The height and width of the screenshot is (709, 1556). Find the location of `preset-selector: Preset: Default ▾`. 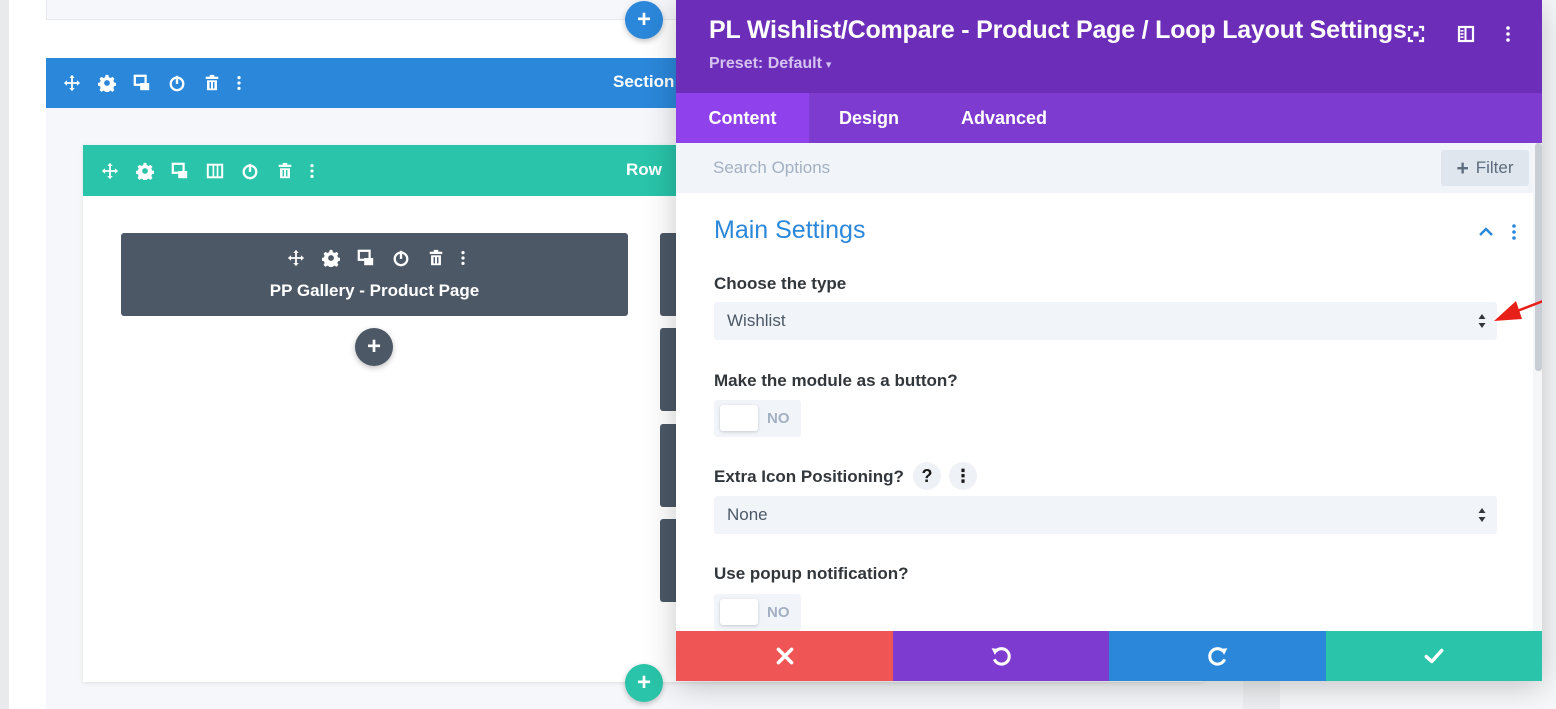

preset-selector: Preset: Default ▾ is located at coordinates (770, 64).